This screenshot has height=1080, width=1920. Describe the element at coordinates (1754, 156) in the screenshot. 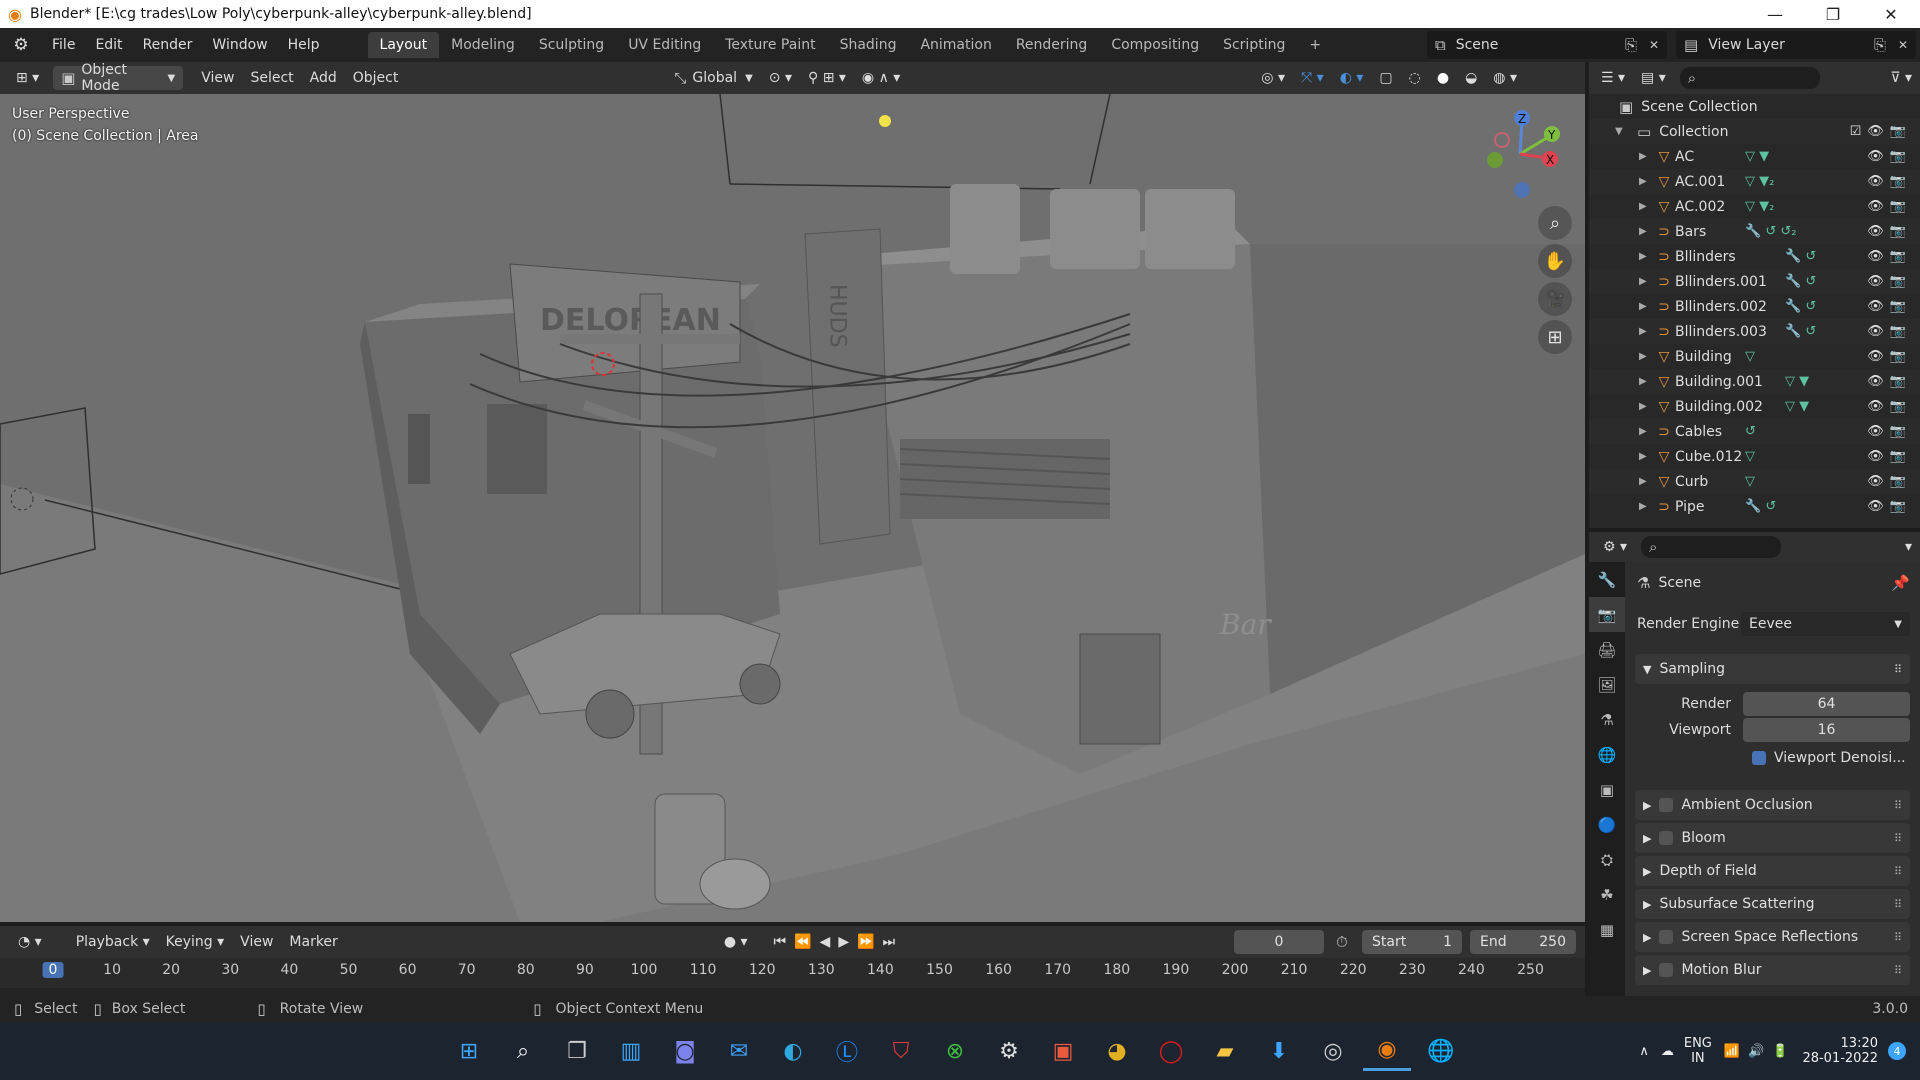

I see `outliner-item: ▶ ▽ AC ▽ ▼ 👁📷` at that location.